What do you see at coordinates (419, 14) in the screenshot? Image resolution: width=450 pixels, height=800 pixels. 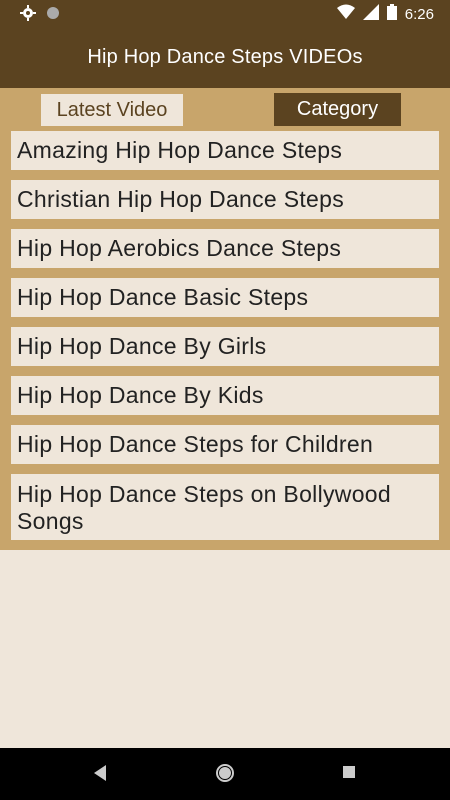 I see `status-time: 6:26` at bounding box center [419, 14].